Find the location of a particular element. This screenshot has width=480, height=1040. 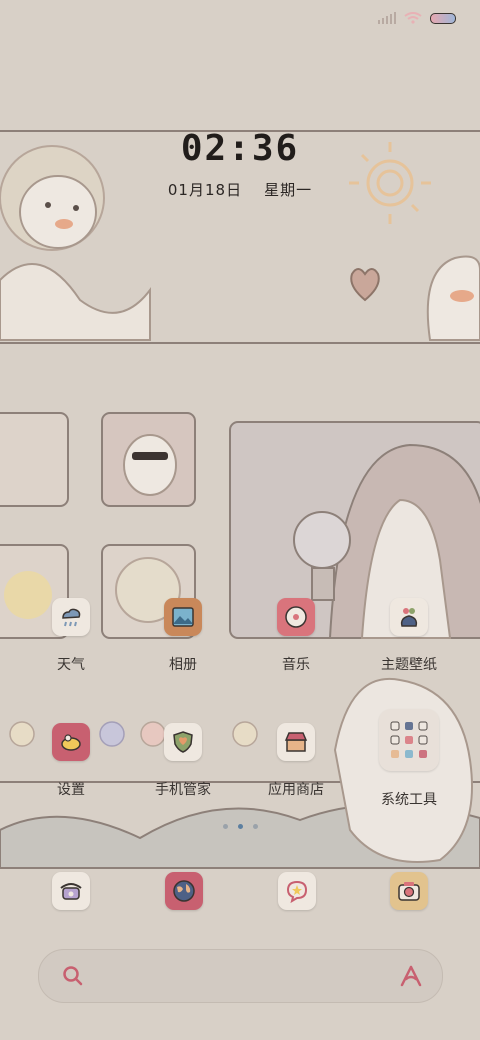

gallery-icon is located at coordinates (183, 617).